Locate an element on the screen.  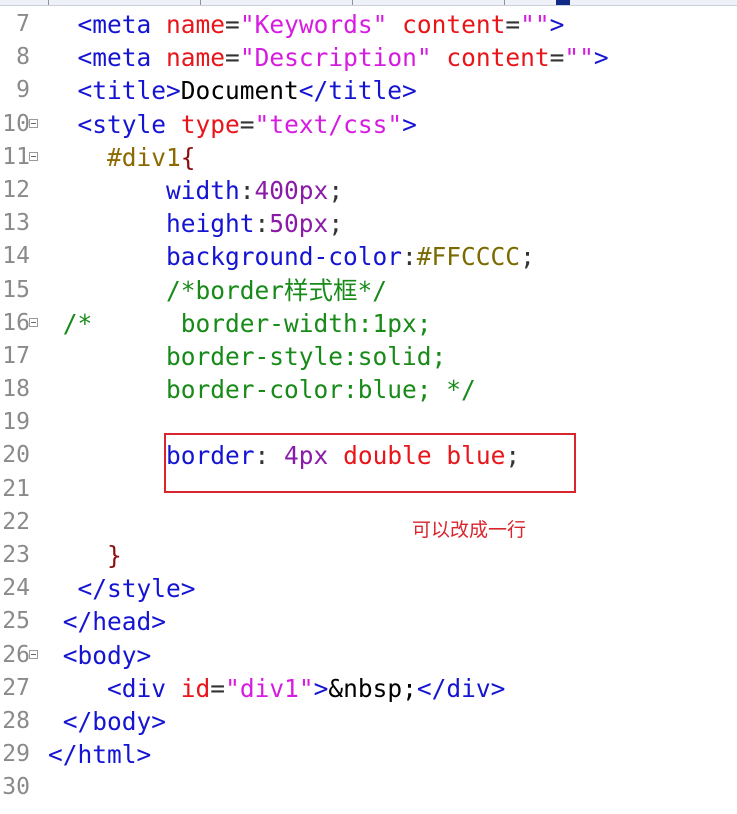
code-text: width:400px; is located at coordinates (195, 190).